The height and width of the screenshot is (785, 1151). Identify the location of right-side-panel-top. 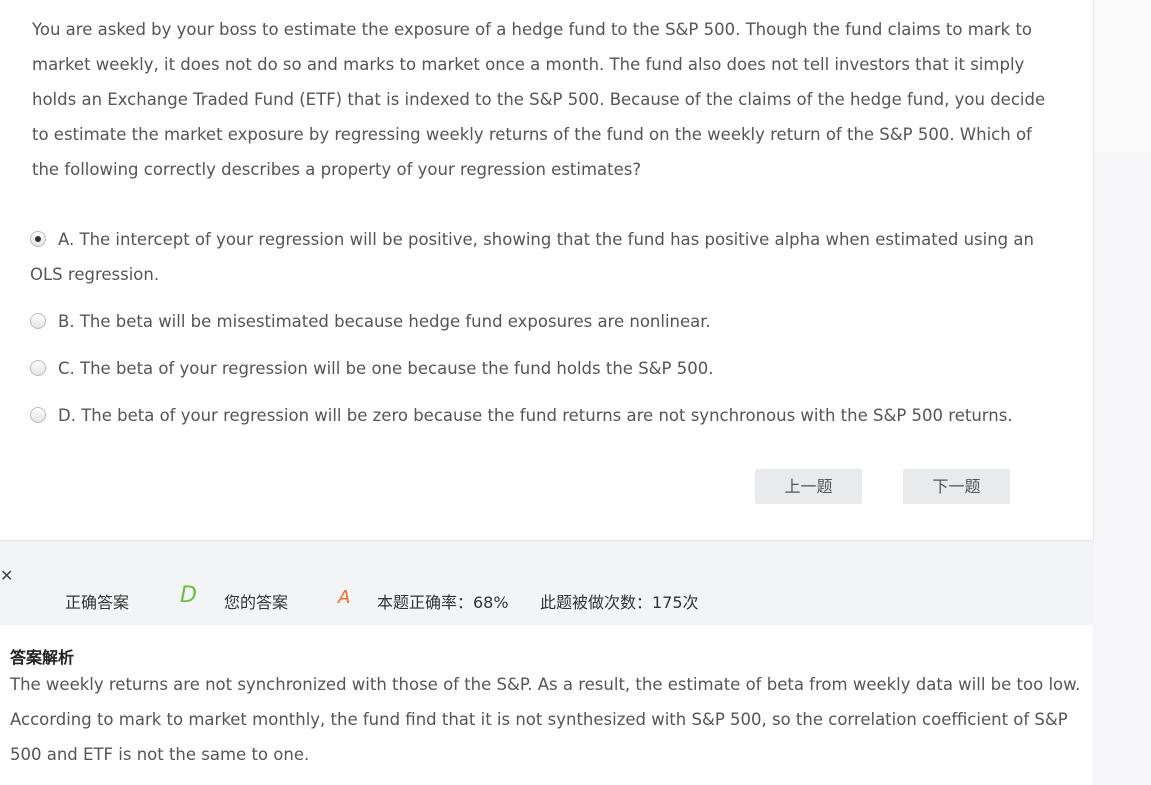
(1122, 76).